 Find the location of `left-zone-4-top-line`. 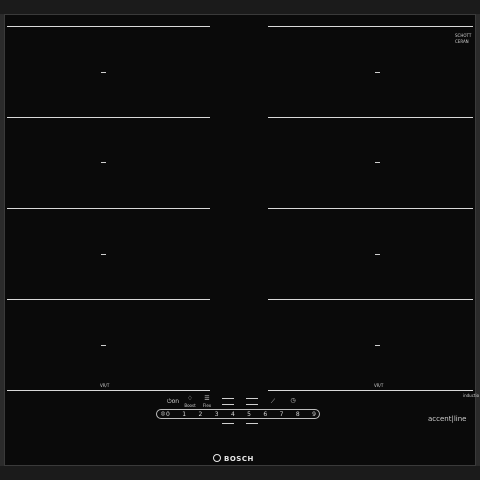

left-zone-4-top-line is located at coordinates (108, 299).